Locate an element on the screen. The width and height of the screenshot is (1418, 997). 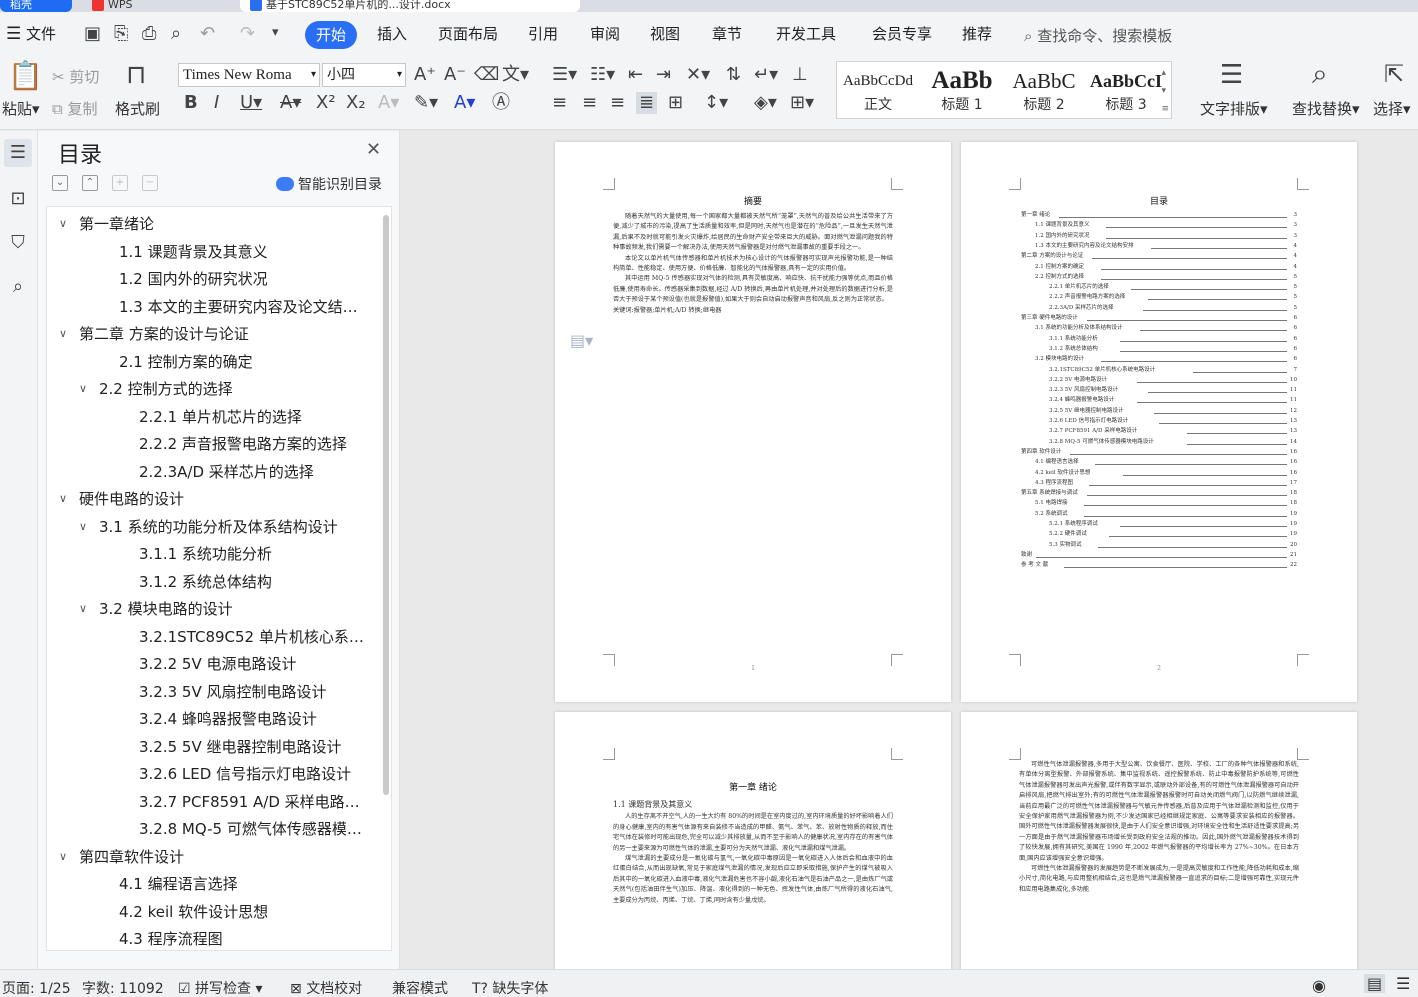
style-scroll-icon: ▴ ▾ ≡ is located at coordinates (1165, 91).